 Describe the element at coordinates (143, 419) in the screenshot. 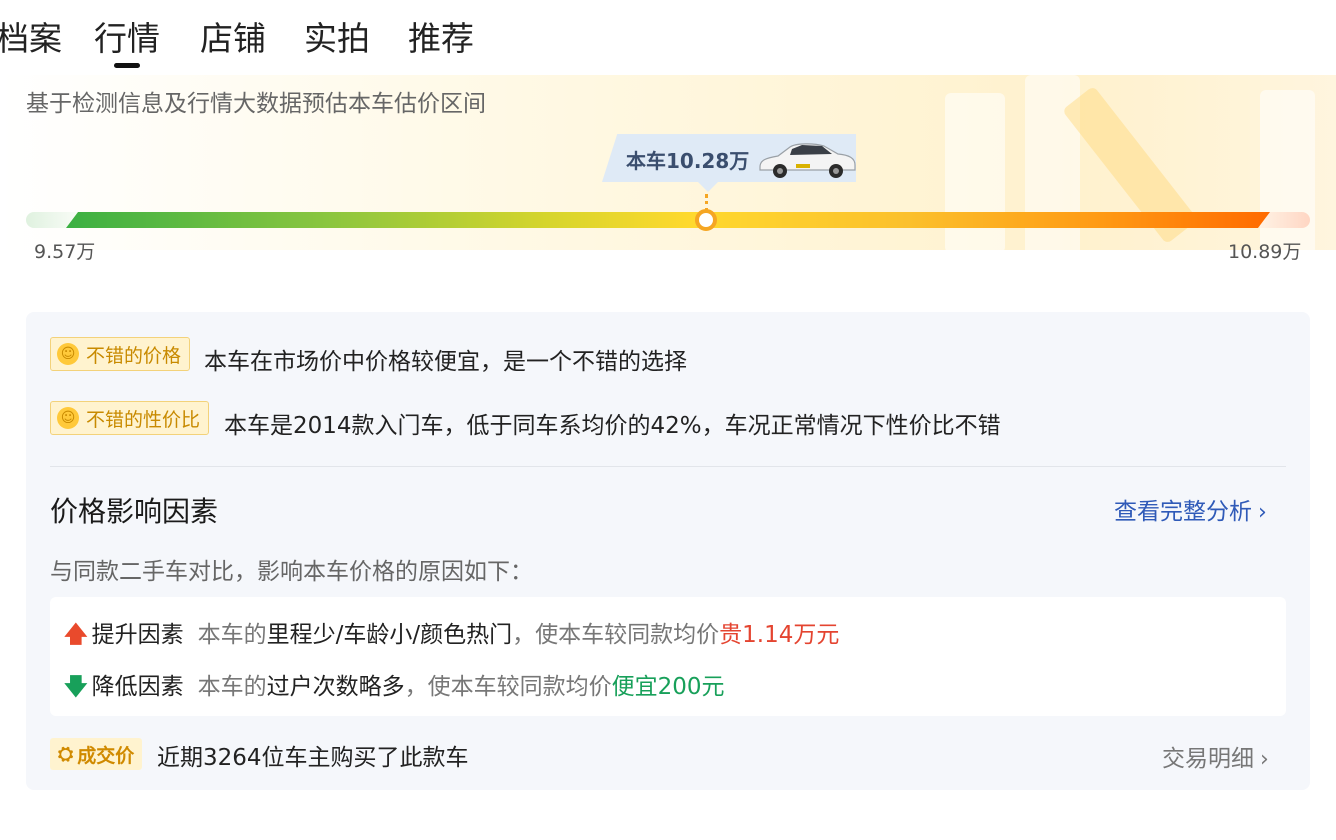

I see `badge-label: 不错的性价比` at that location.